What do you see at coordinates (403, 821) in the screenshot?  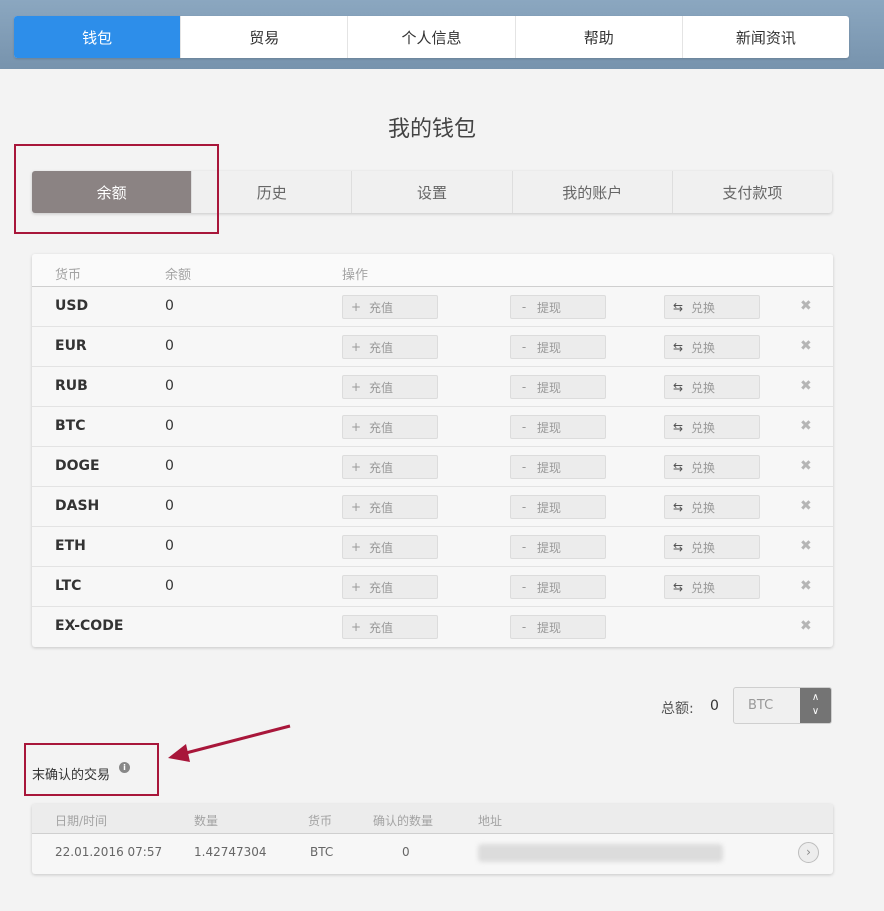 I see `header-confirmations: 确认的数量` at bounding box center [403, 821].